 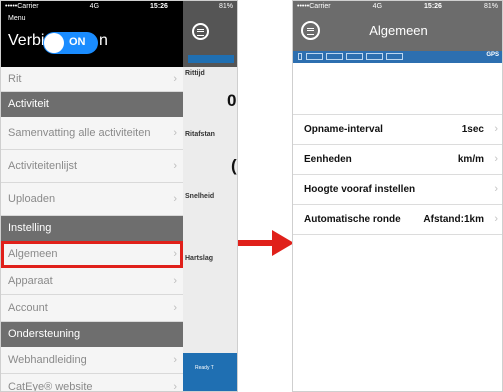 I want to click on dashboard-label: Ritafstan, so click(x=200, y=134).